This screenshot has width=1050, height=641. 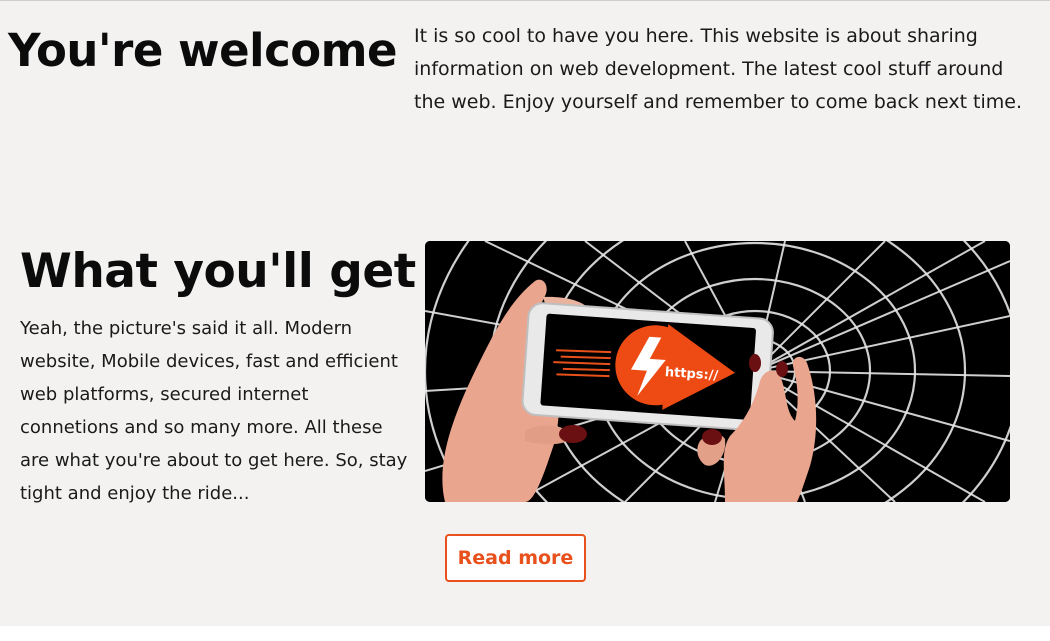 I want to click on read-more-button: Read more, so click(x=515, y=558).